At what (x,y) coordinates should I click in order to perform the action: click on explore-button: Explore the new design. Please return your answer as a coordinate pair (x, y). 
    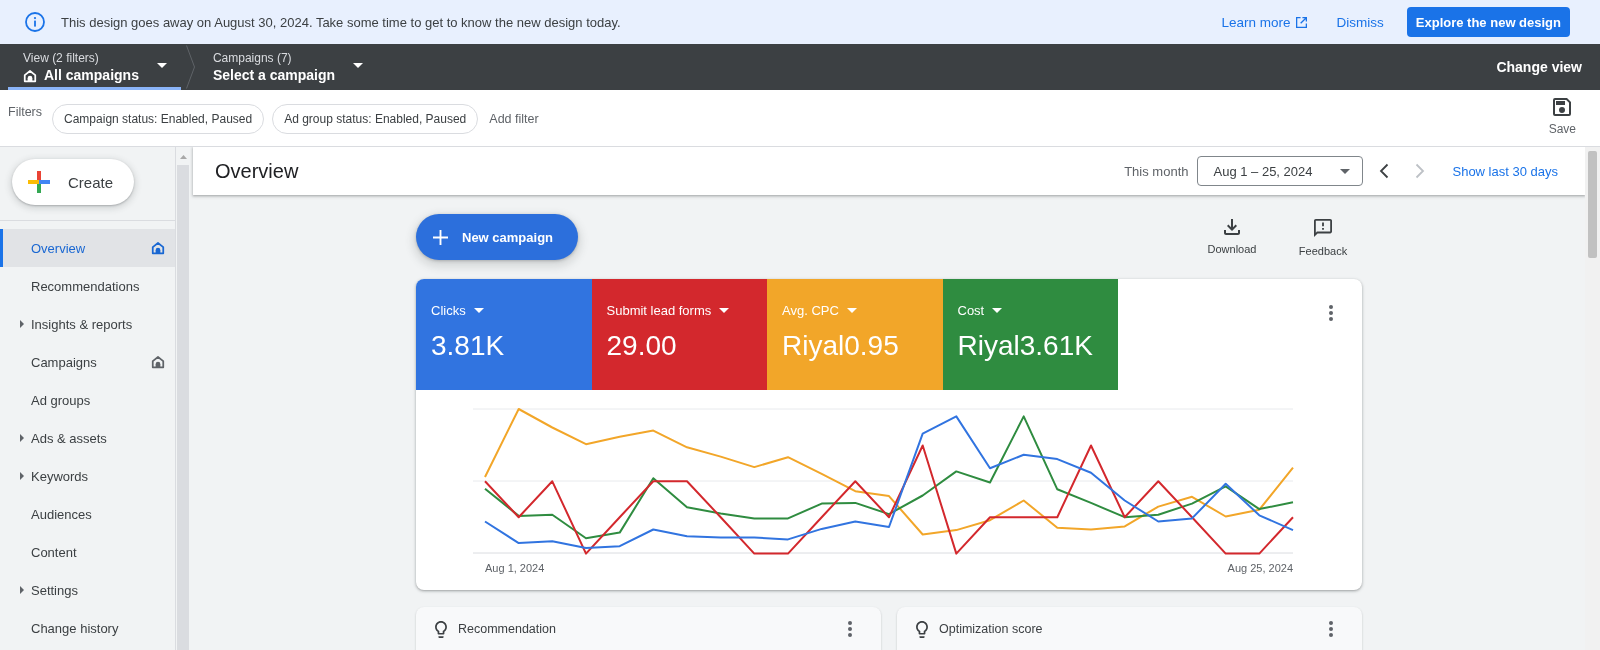
    Looking at the image, I should click on (1488, 22).